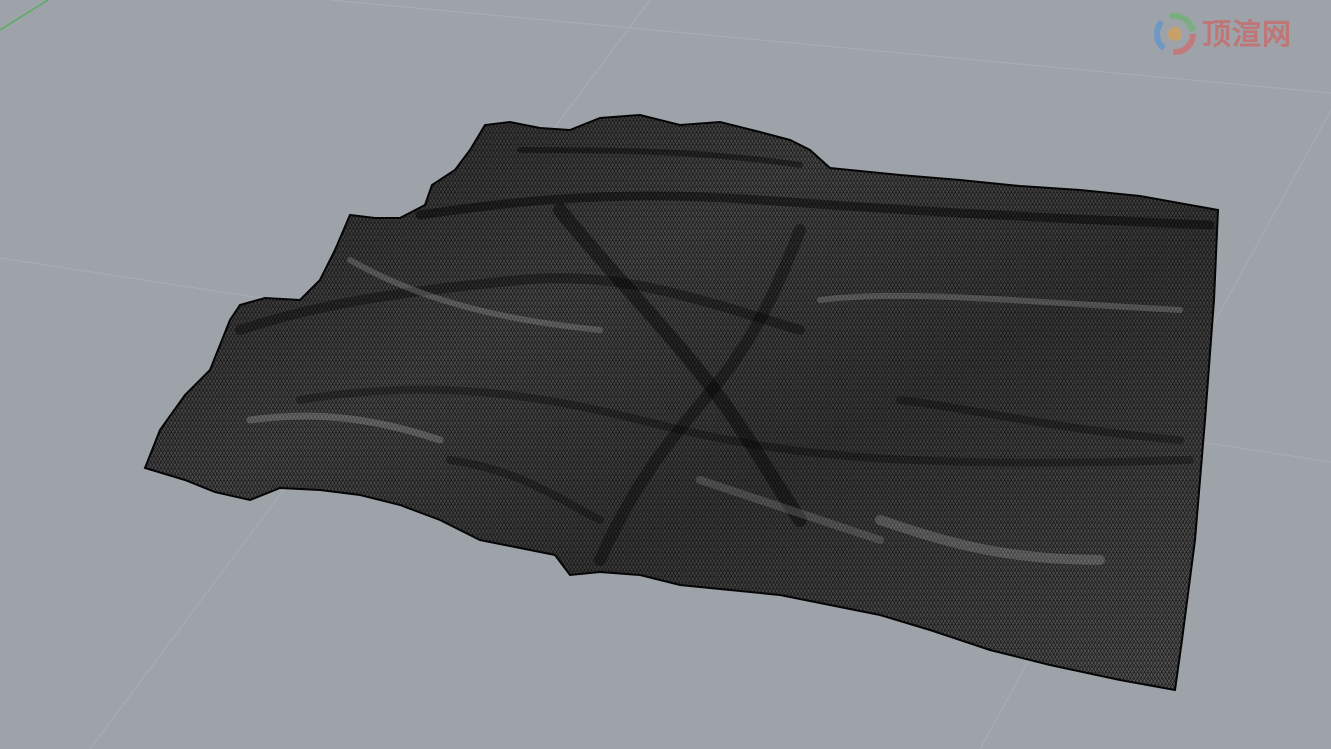  What do you see at coordinates (1175, 34) in the screenshot?
I see `swirl-logo-icon` at bounding box center [1175, 34].